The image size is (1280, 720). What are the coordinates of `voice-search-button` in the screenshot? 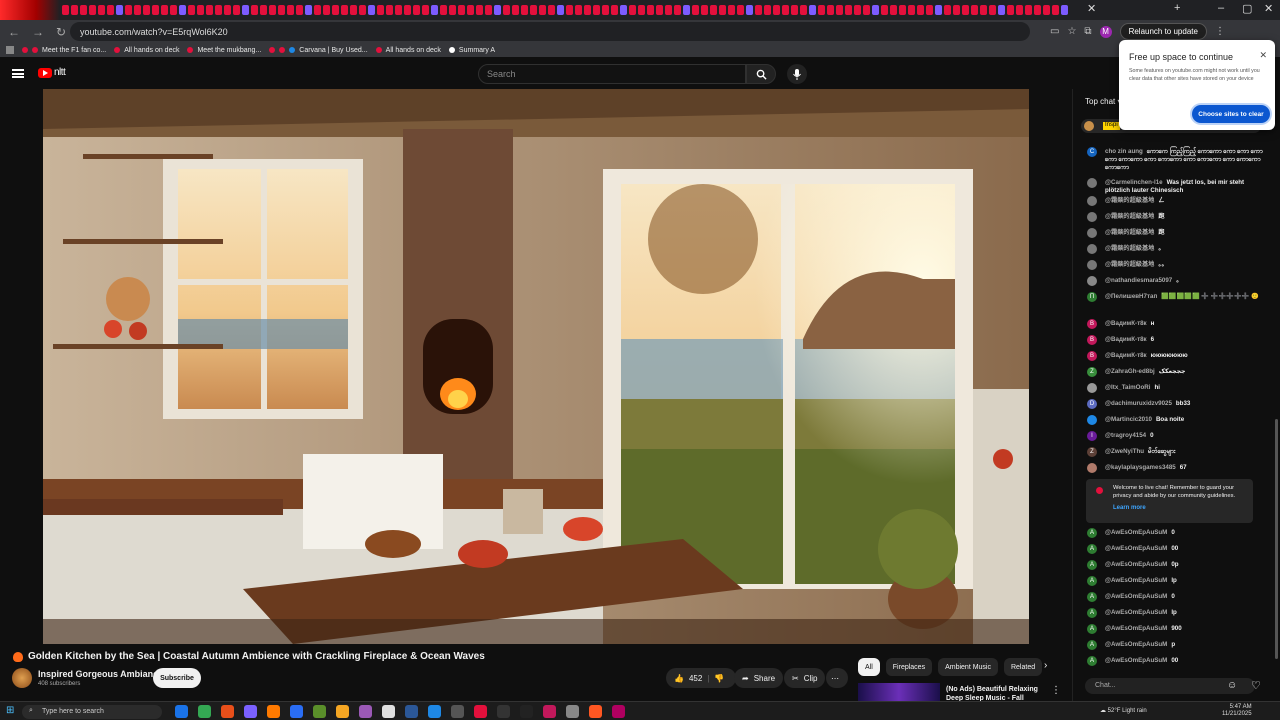 It's located at (797, 74).